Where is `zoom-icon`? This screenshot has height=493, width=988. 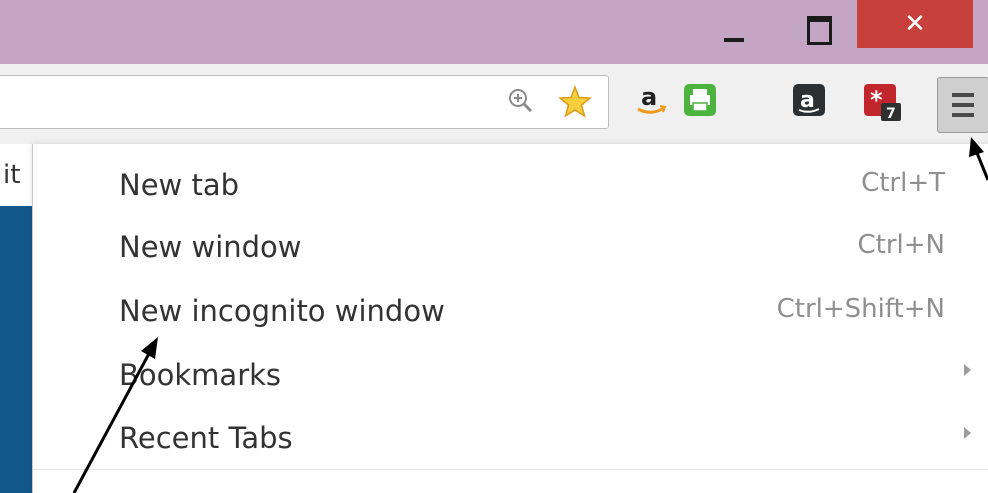
zoom-icon is located at coordinates (521, 103).